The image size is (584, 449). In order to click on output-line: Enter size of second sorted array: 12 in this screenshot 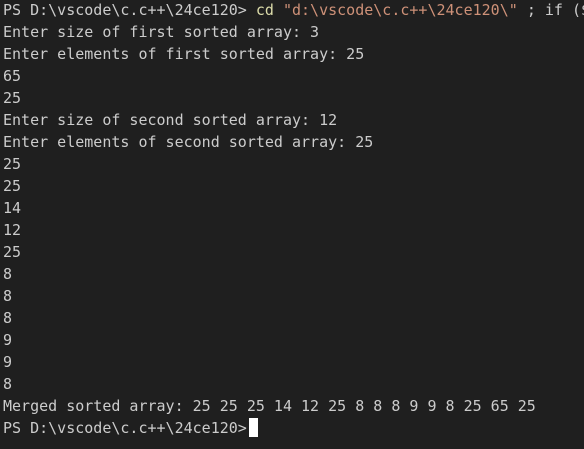, I will do `click(170, 120)`.